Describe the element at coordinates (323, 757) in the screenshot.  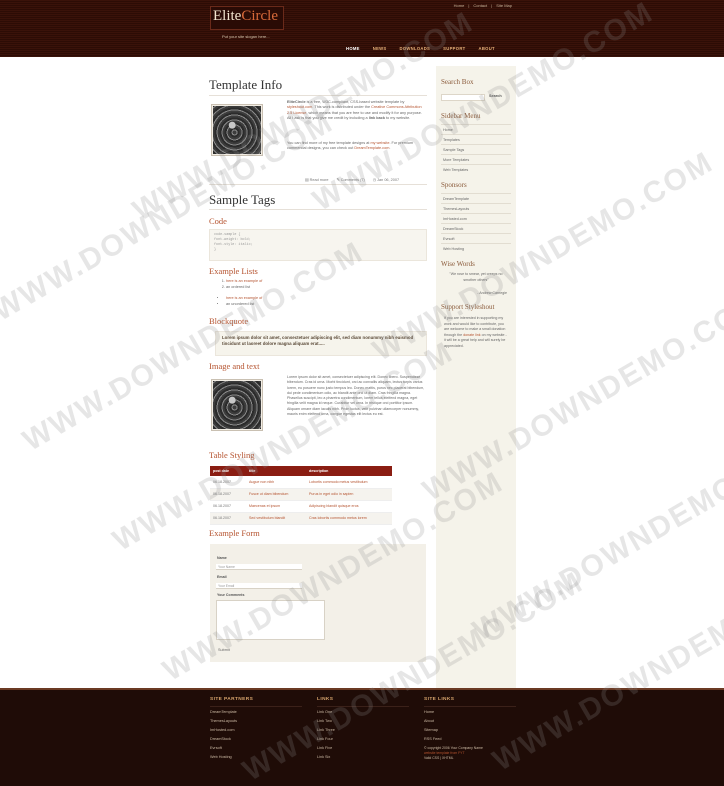
I see `footer-link: Link Six` at that location.